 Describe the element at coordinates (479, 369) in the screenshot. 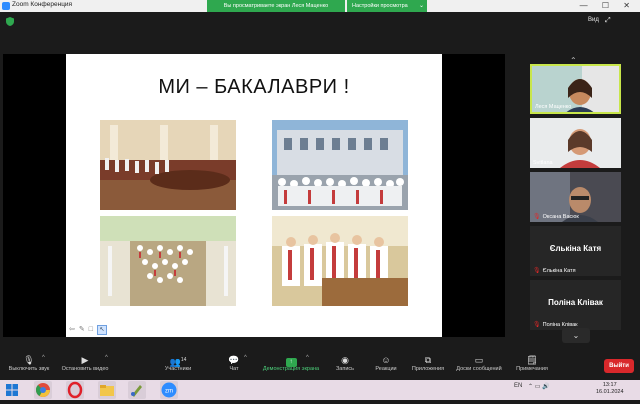

I see `whiteboard-label: Доски сообщений` at that location.